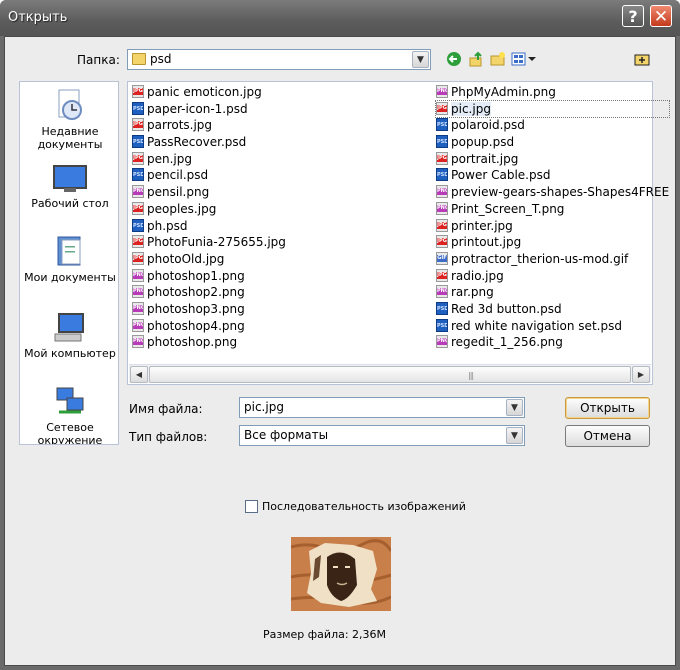 The width and height of the screenshot is (680, 670). I want to click on file-item: PNG photoshop3.png, so click(209, 309).